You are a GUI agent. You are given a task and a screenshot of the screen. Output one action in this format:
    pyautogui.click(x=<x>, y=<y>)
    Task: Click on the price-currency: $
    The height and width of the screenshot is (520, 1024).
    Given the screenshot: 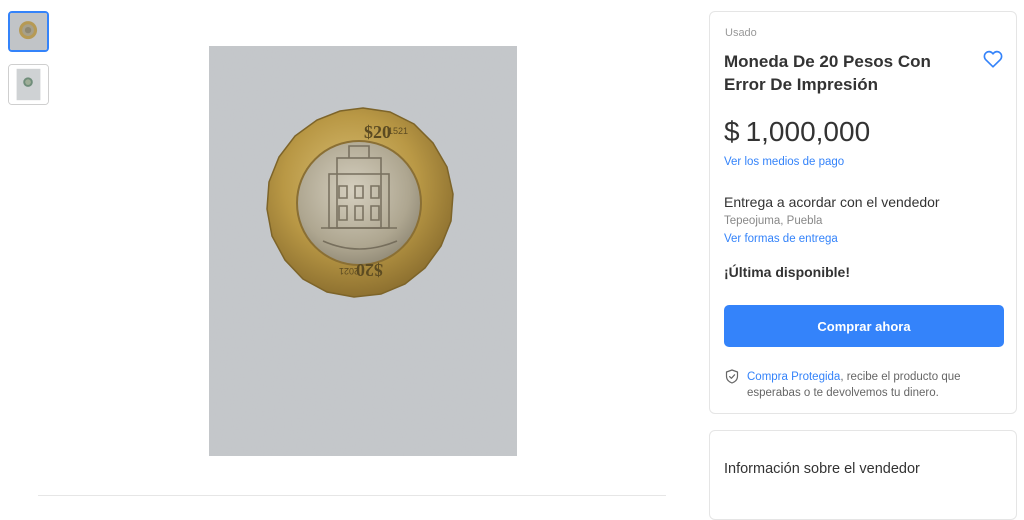 What is the action you would take?
    pyautogui.click(x=732, y=131)
    